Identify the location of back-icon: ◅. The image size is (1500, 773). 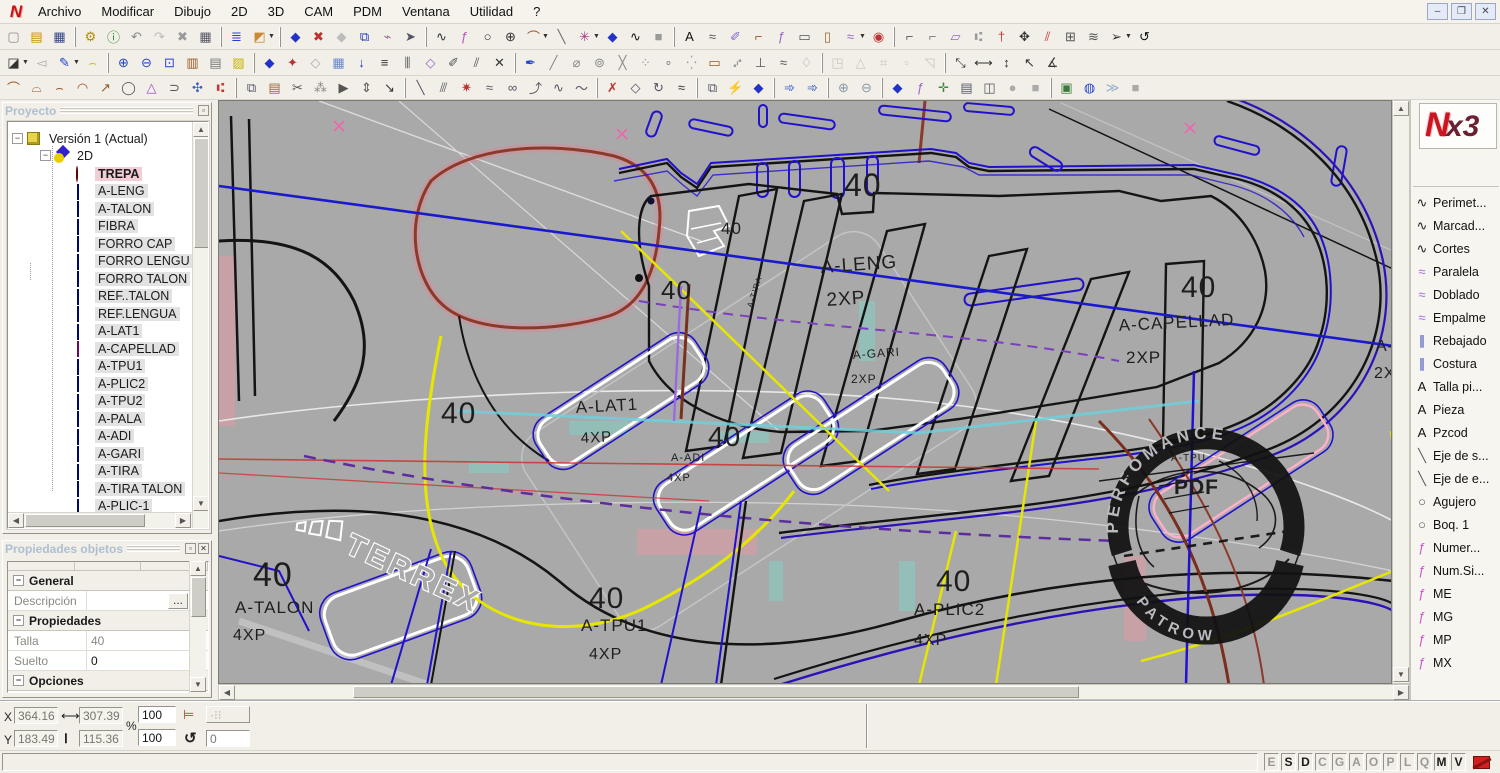
(41, 62).